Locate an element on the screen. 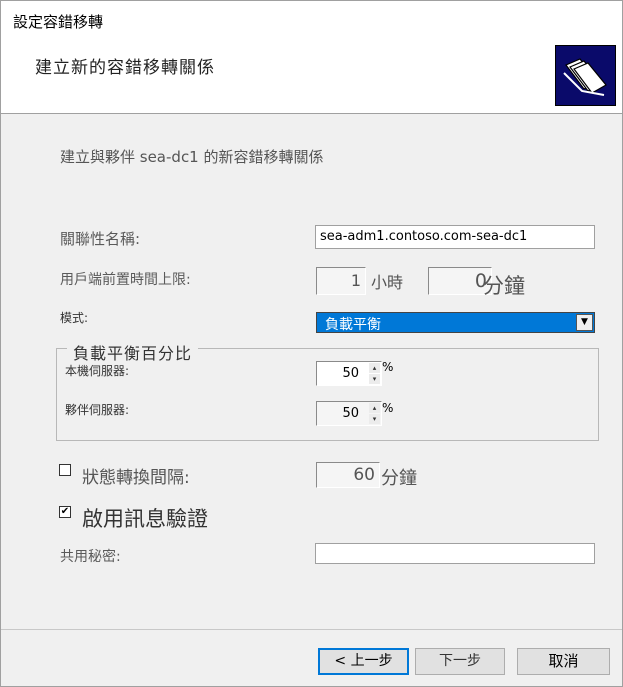 This screenshot has height=687, width=623. state-switchover-checkbox is located at coordinates (65, 470).